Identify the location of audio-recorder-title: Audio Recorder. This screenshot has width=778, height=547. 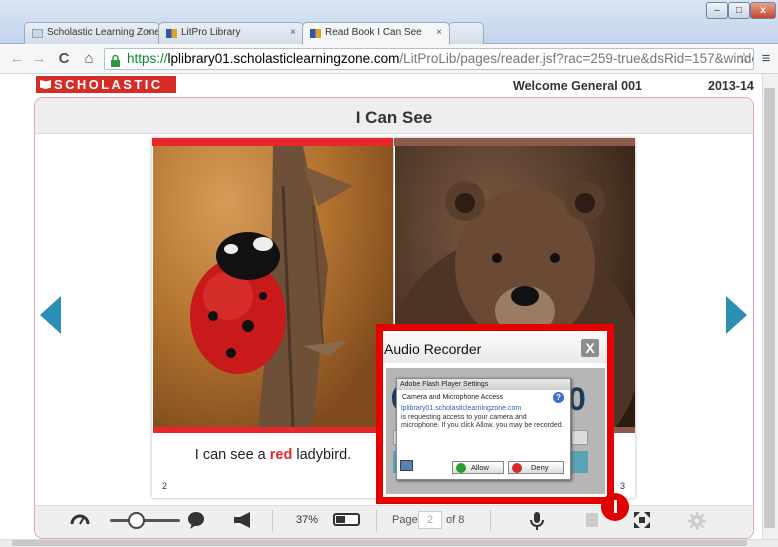
(433, 349).